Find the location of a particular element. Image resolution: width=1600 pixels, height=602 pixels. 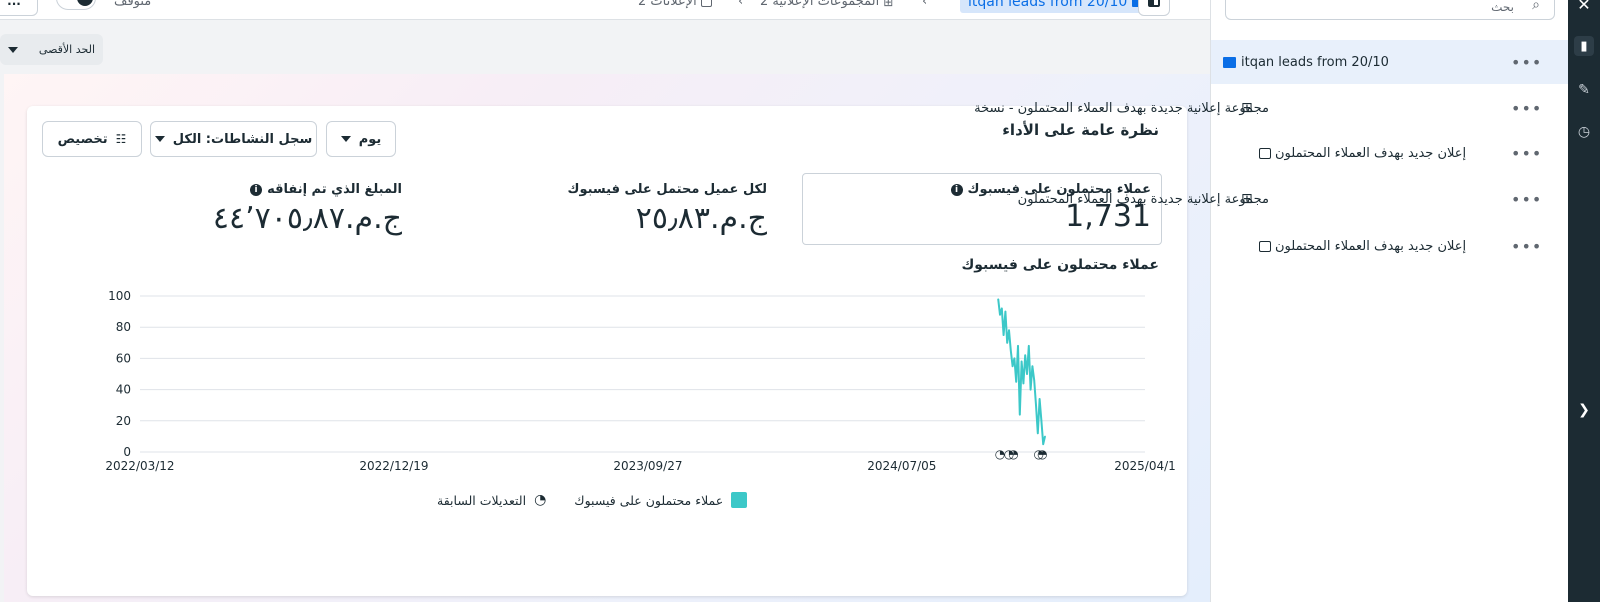

y-tick-label: 40 is located at coordinates (123, 390).